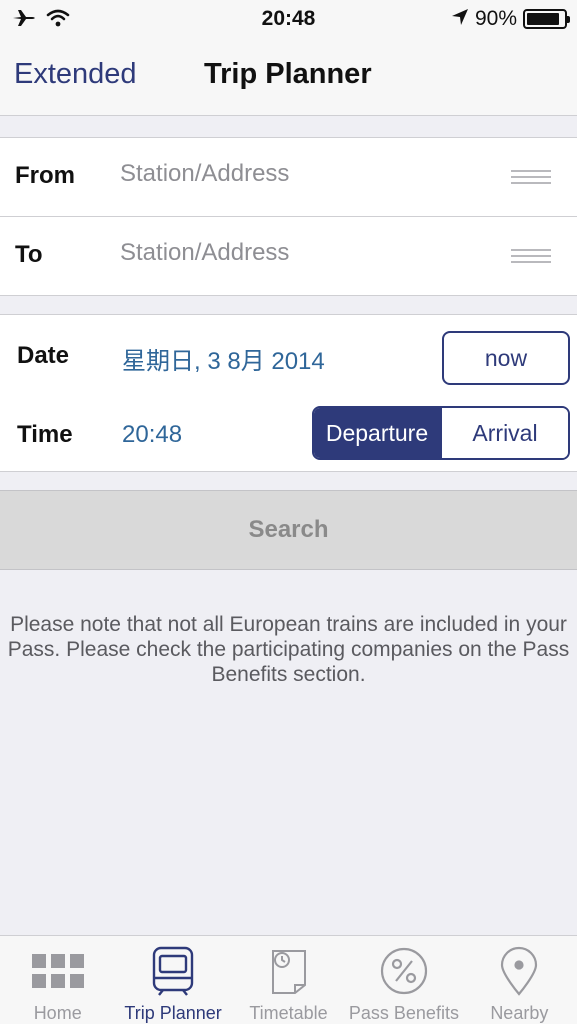  What do you see at coordinates (152, 435) in the screenshot?
I see `time-value: 20:48` at bounding box center [152, 435].